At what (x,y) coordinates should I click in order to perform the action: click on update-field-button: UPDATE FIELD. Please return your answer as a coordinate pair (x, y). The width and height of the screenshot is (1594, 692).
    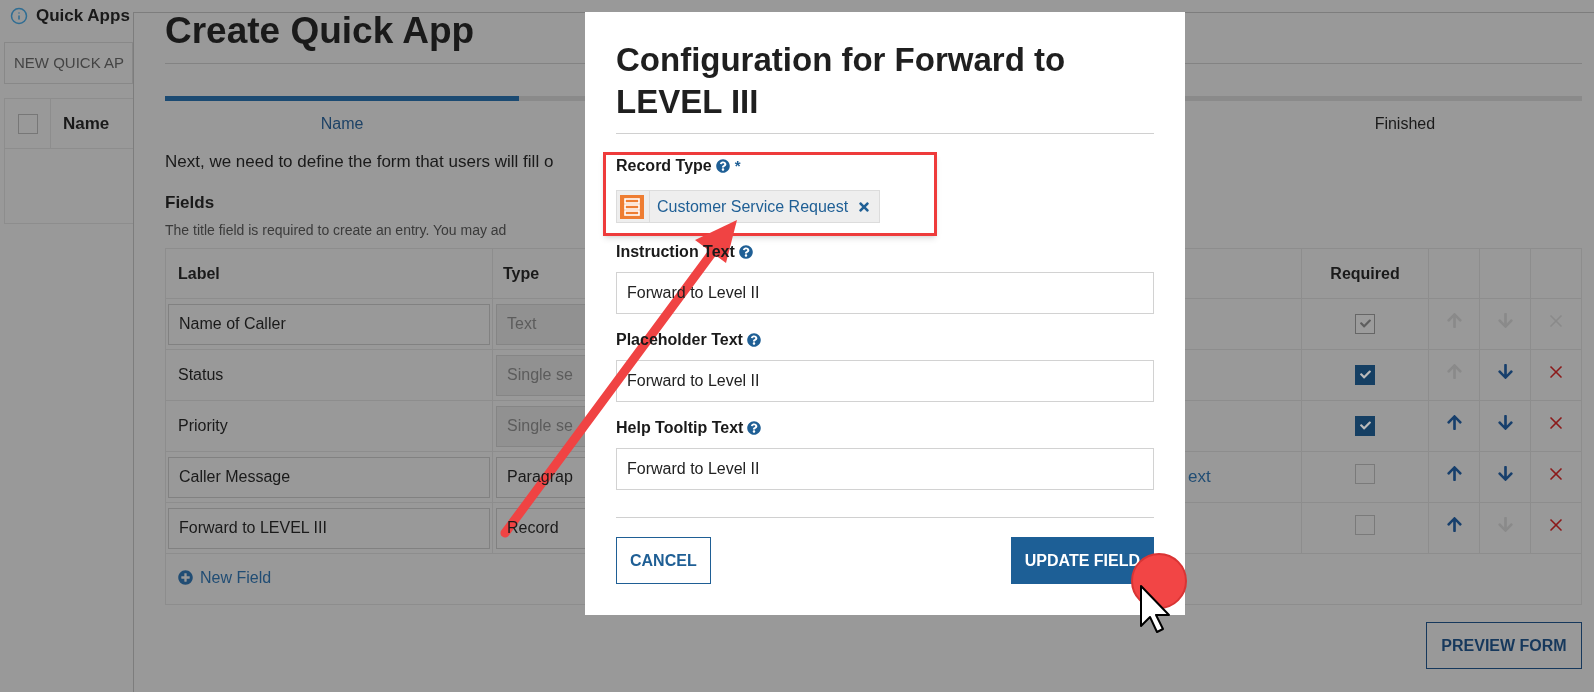
    Looking at the image, I should click on (1082, 560).